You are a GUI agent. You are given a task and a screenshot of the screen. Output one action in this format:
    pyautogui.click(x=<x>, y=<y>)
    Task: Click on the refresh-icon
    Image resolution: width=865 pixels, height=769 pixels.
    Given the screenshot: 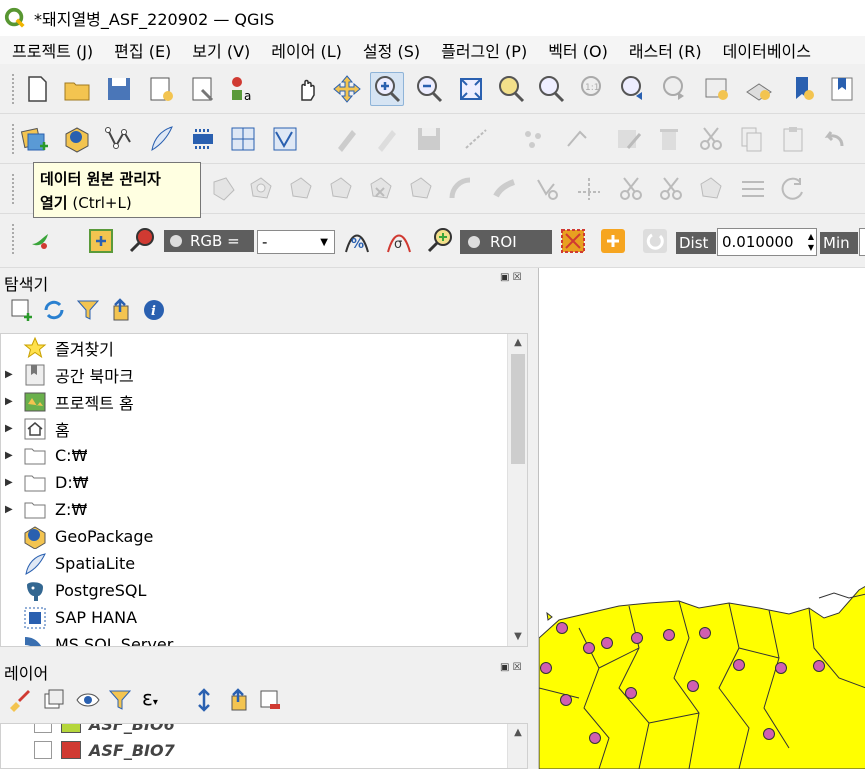 What is the action you would take?
    pyautogui.click(x=54, y=312)
    